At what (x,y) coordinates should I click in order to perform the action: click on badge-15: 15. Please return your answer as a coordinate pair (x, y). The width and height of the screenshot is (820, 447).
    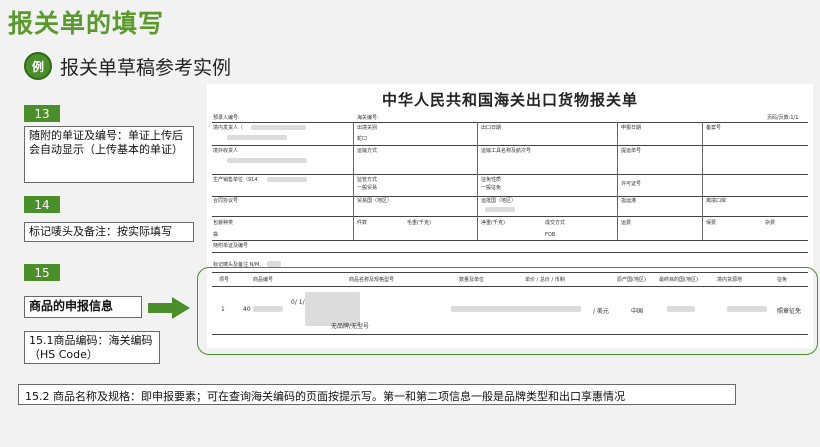
    Looking at the image, I should click on (42, 272).